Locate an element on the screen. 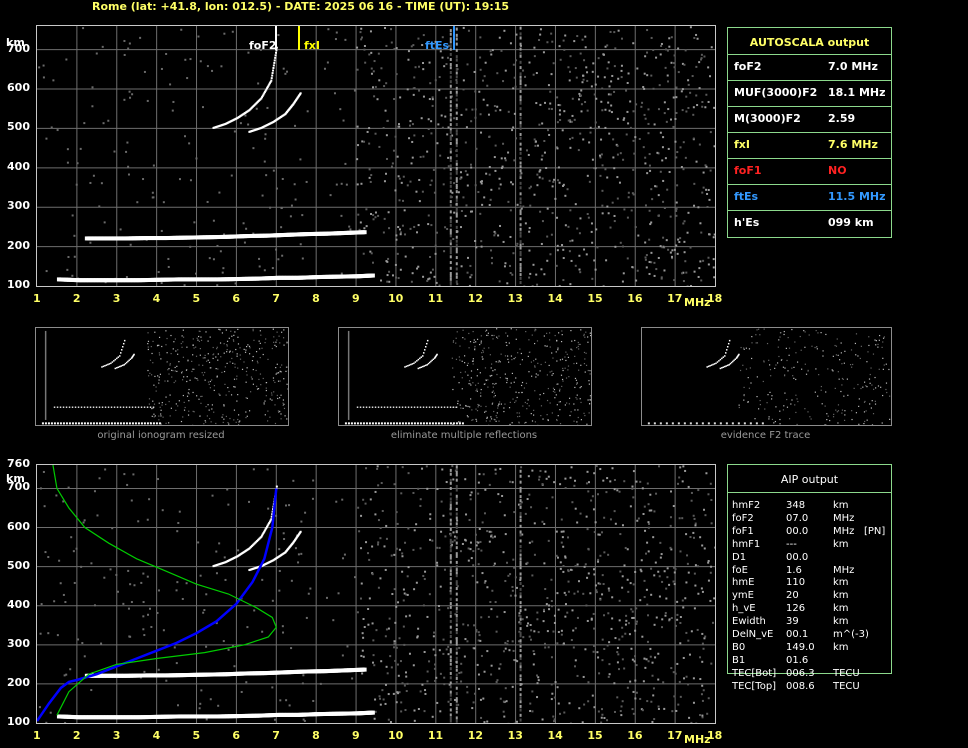 Image resolution: width=968 pixels, height=748 pixels. autoscala-row: foF1 NO is located at coordinates (809, 171).